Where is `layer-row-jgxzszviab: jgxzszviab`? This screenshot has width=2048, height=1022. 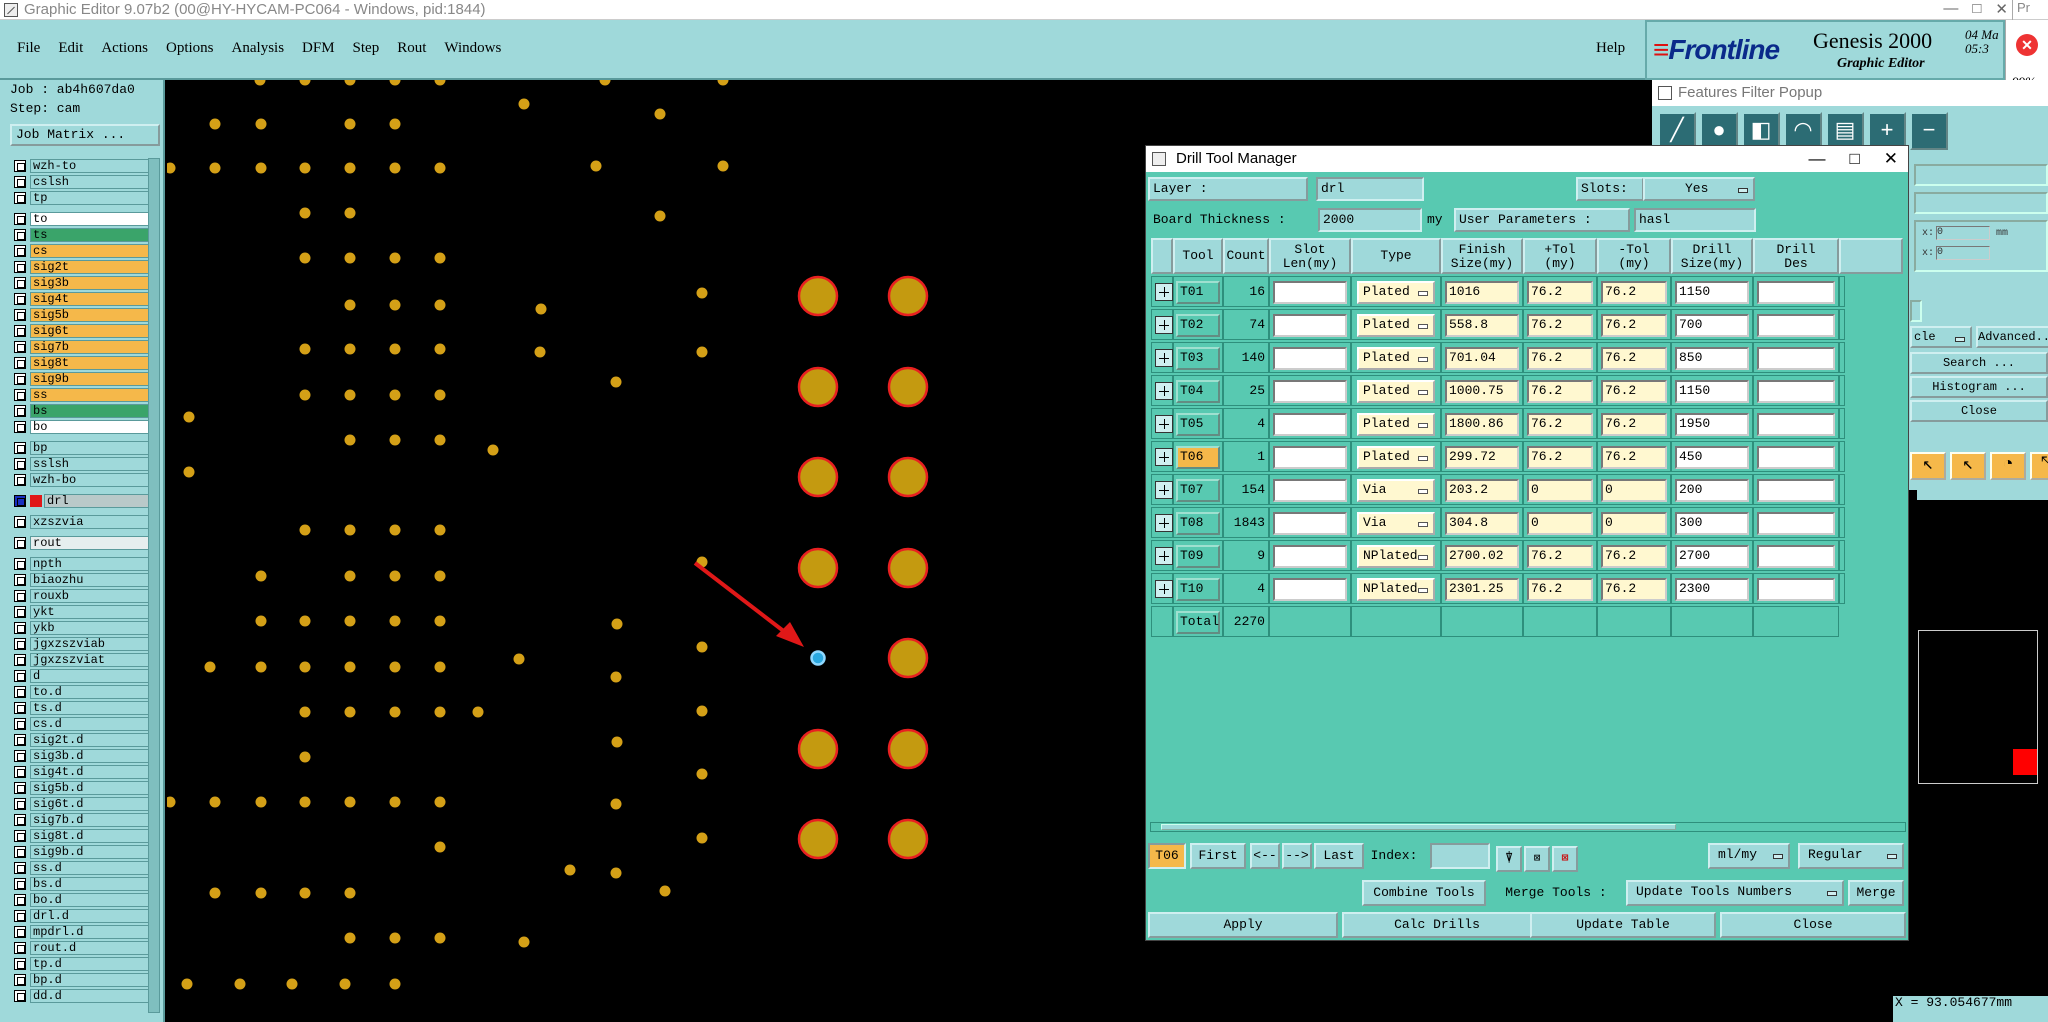 layer-row-jgxzszviab: jgxzszviab is located at coordinates (82, 644).